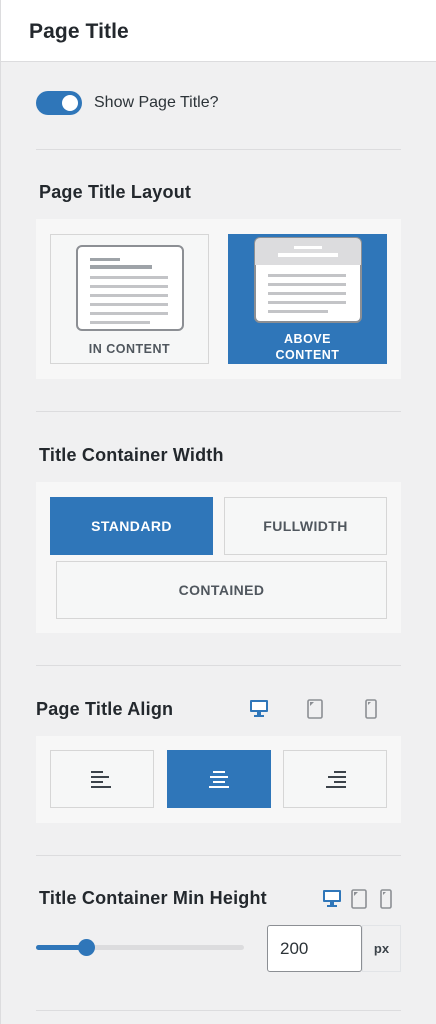 The height and width of the screenshot is (1024, 436). I want to click on layout-above-content-option: ABOVE CONTENT, so click(307, 299).